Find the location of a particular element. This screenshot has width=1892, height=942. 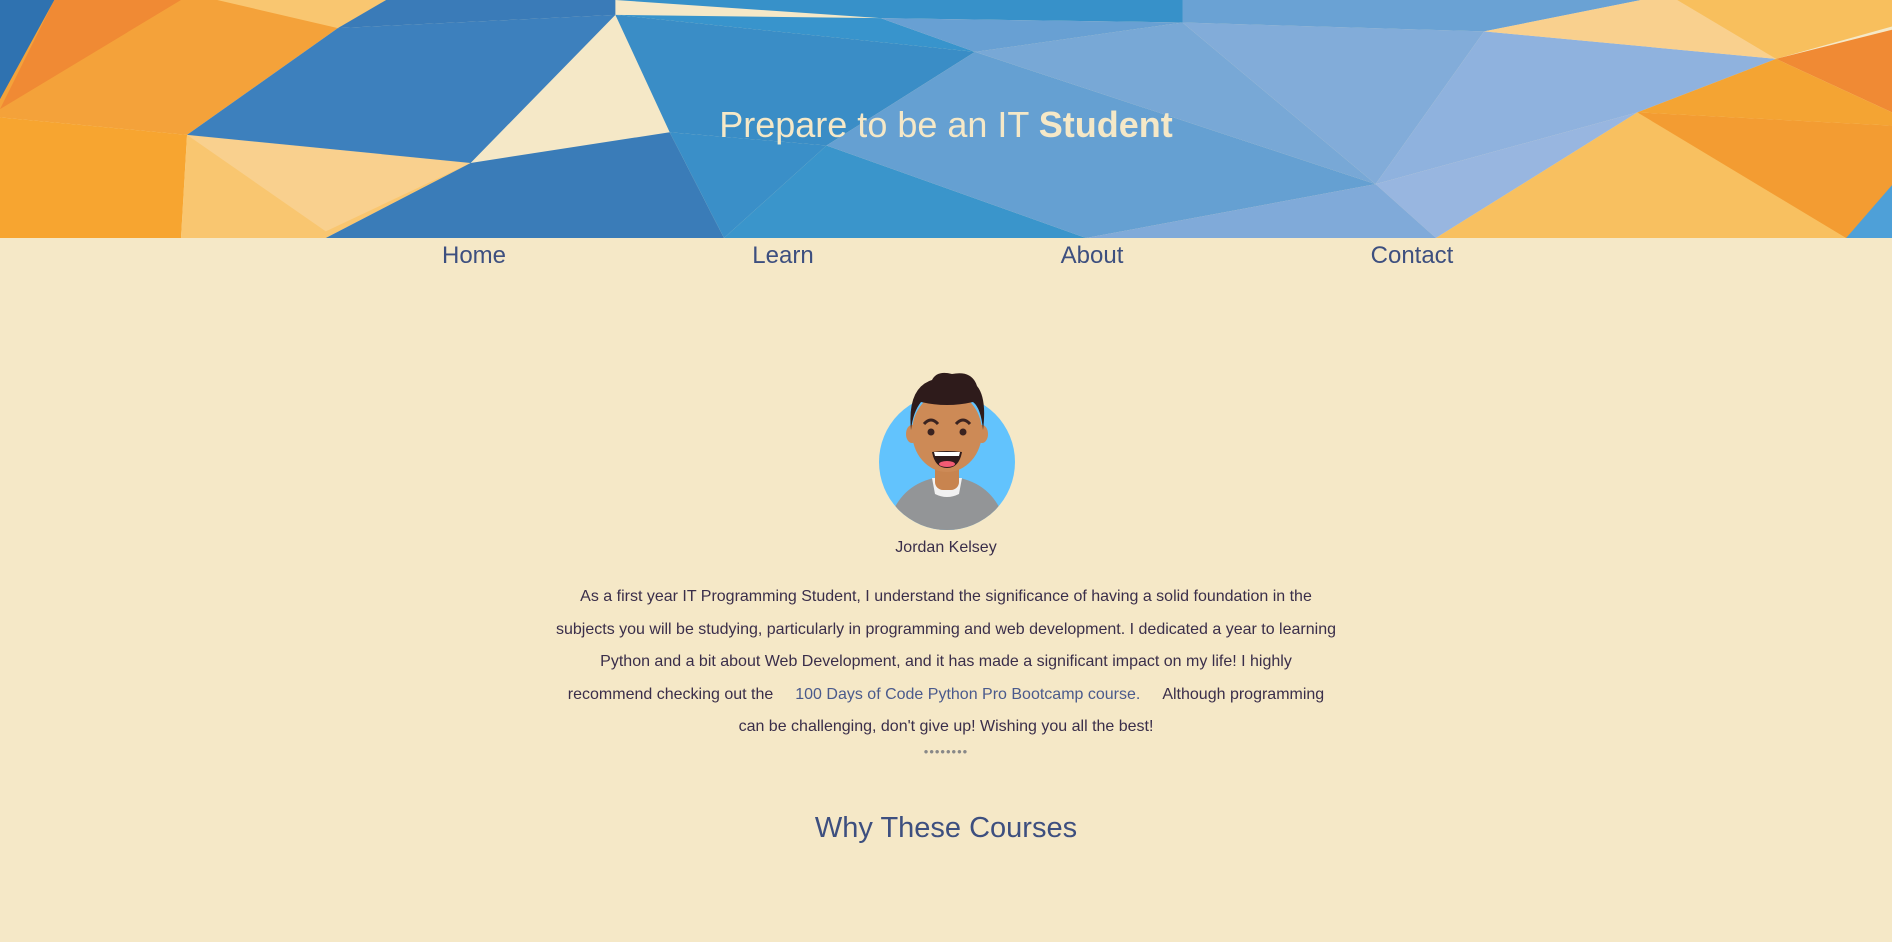

nav-home: Home is located at coordinates (474, 256).